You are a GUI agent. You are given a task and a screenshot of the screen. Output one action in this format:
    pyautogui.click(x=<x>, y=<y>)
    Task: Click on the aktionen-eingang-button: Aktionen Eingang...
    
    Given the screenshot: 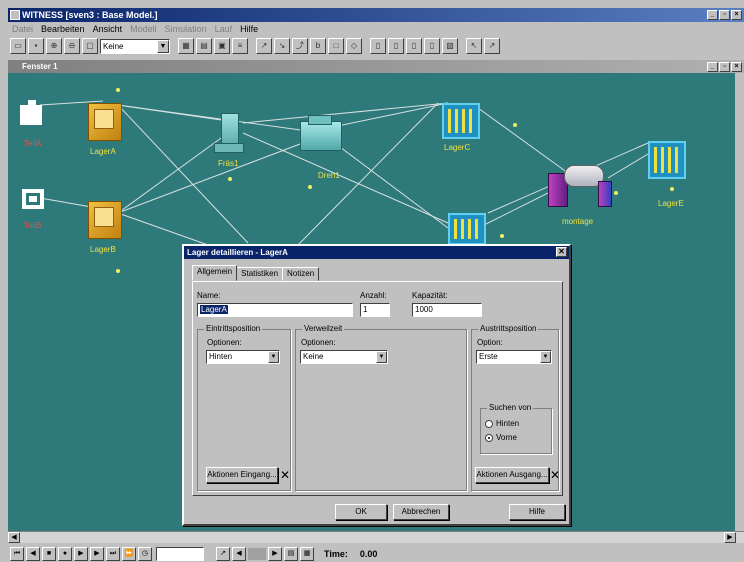 What is the action you would take?
    pyautogui.click(x=242, y=475)
    